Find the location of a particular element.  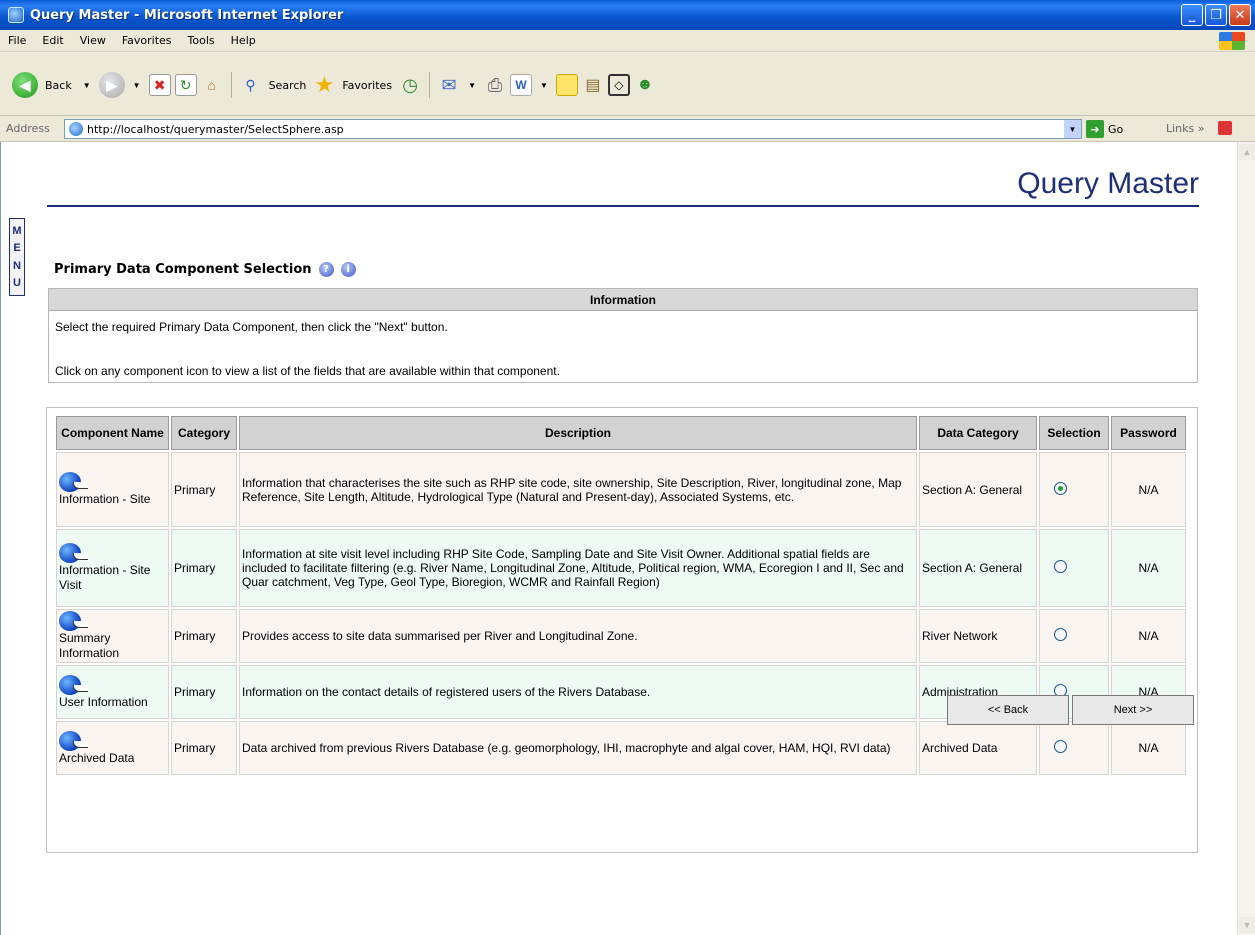

menu-file: File is located at coordinates (17, 40).